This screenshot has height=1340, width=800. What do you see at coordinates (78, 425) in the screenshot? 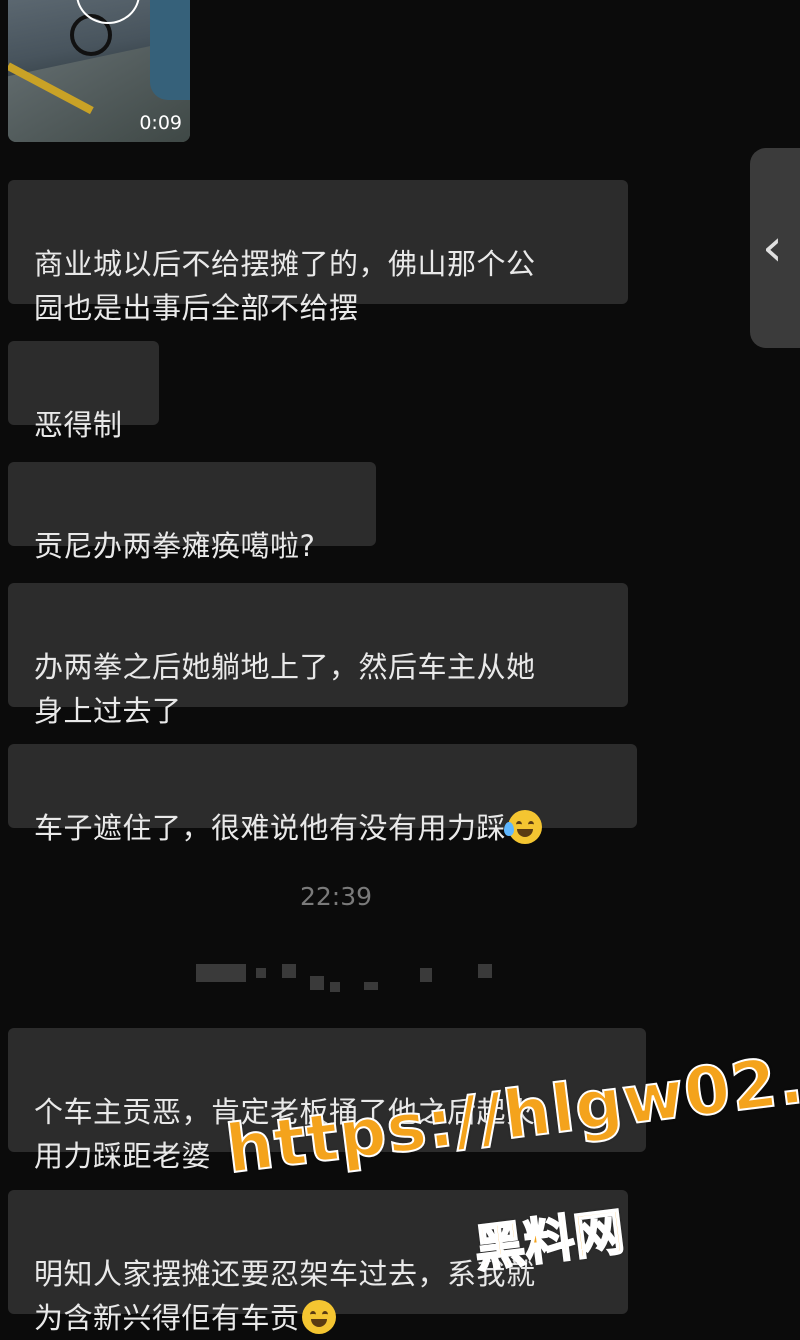
I see `message-text: 恶得制` at bounding box center [78, 425].